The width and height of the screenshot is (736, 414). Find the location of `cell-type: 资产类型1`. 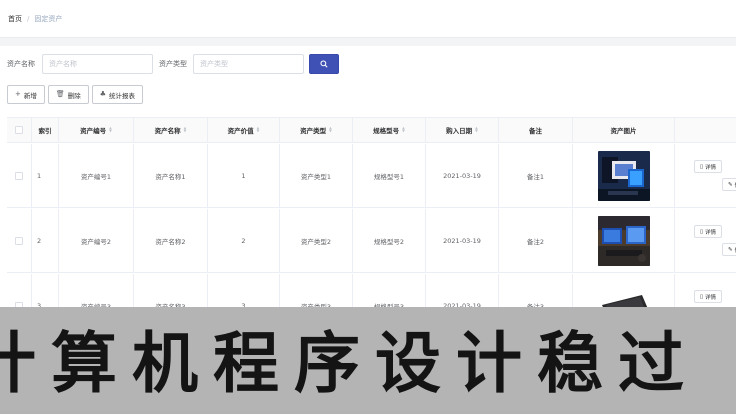

cell-type: 资产类型1 is located at coordinates (316, 175).